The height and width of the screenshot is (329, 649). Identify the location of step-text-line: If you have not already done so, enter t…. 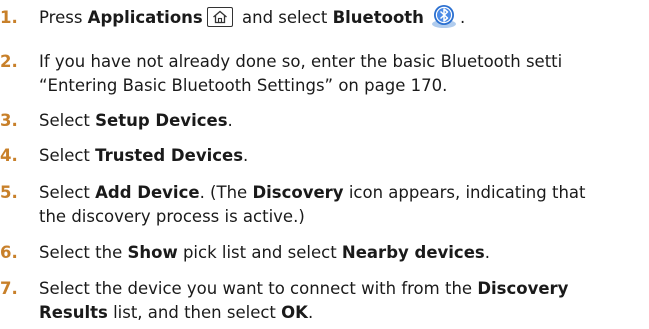
(301, 61).